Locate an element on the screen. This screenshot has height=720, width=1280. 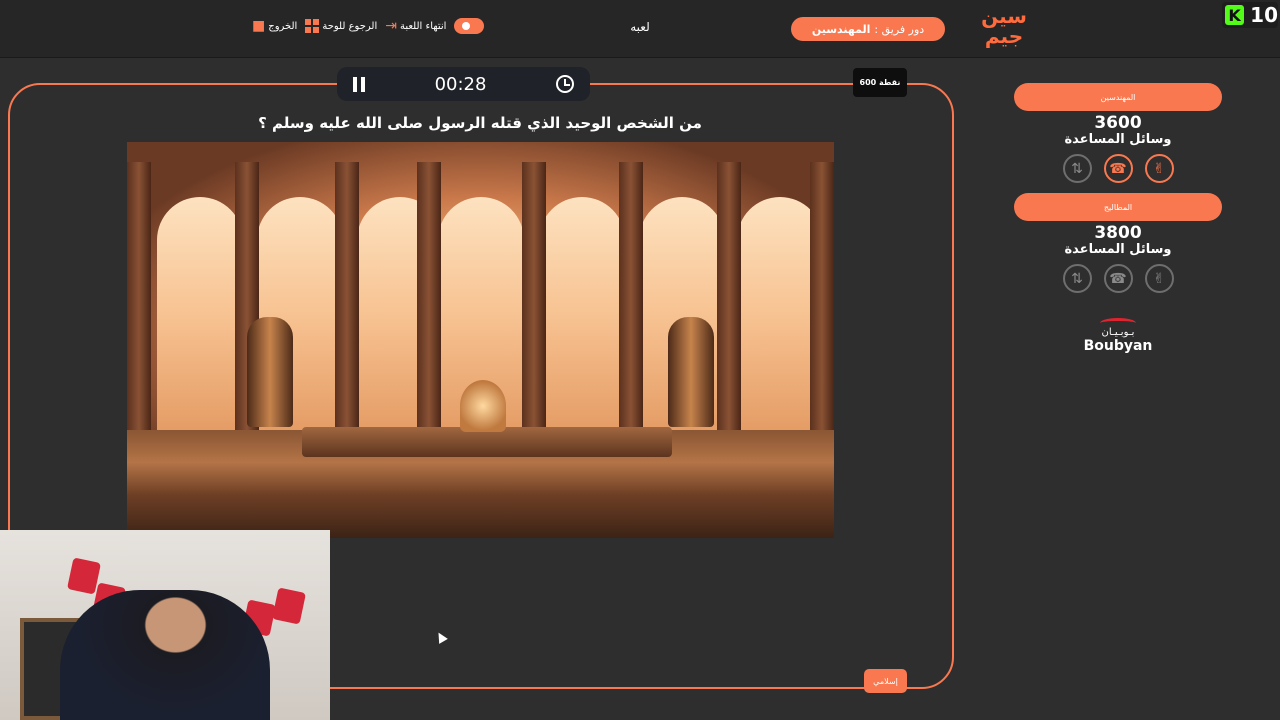
end-game-label: انتهاء اللعبة is located at coordinates (423, 26).